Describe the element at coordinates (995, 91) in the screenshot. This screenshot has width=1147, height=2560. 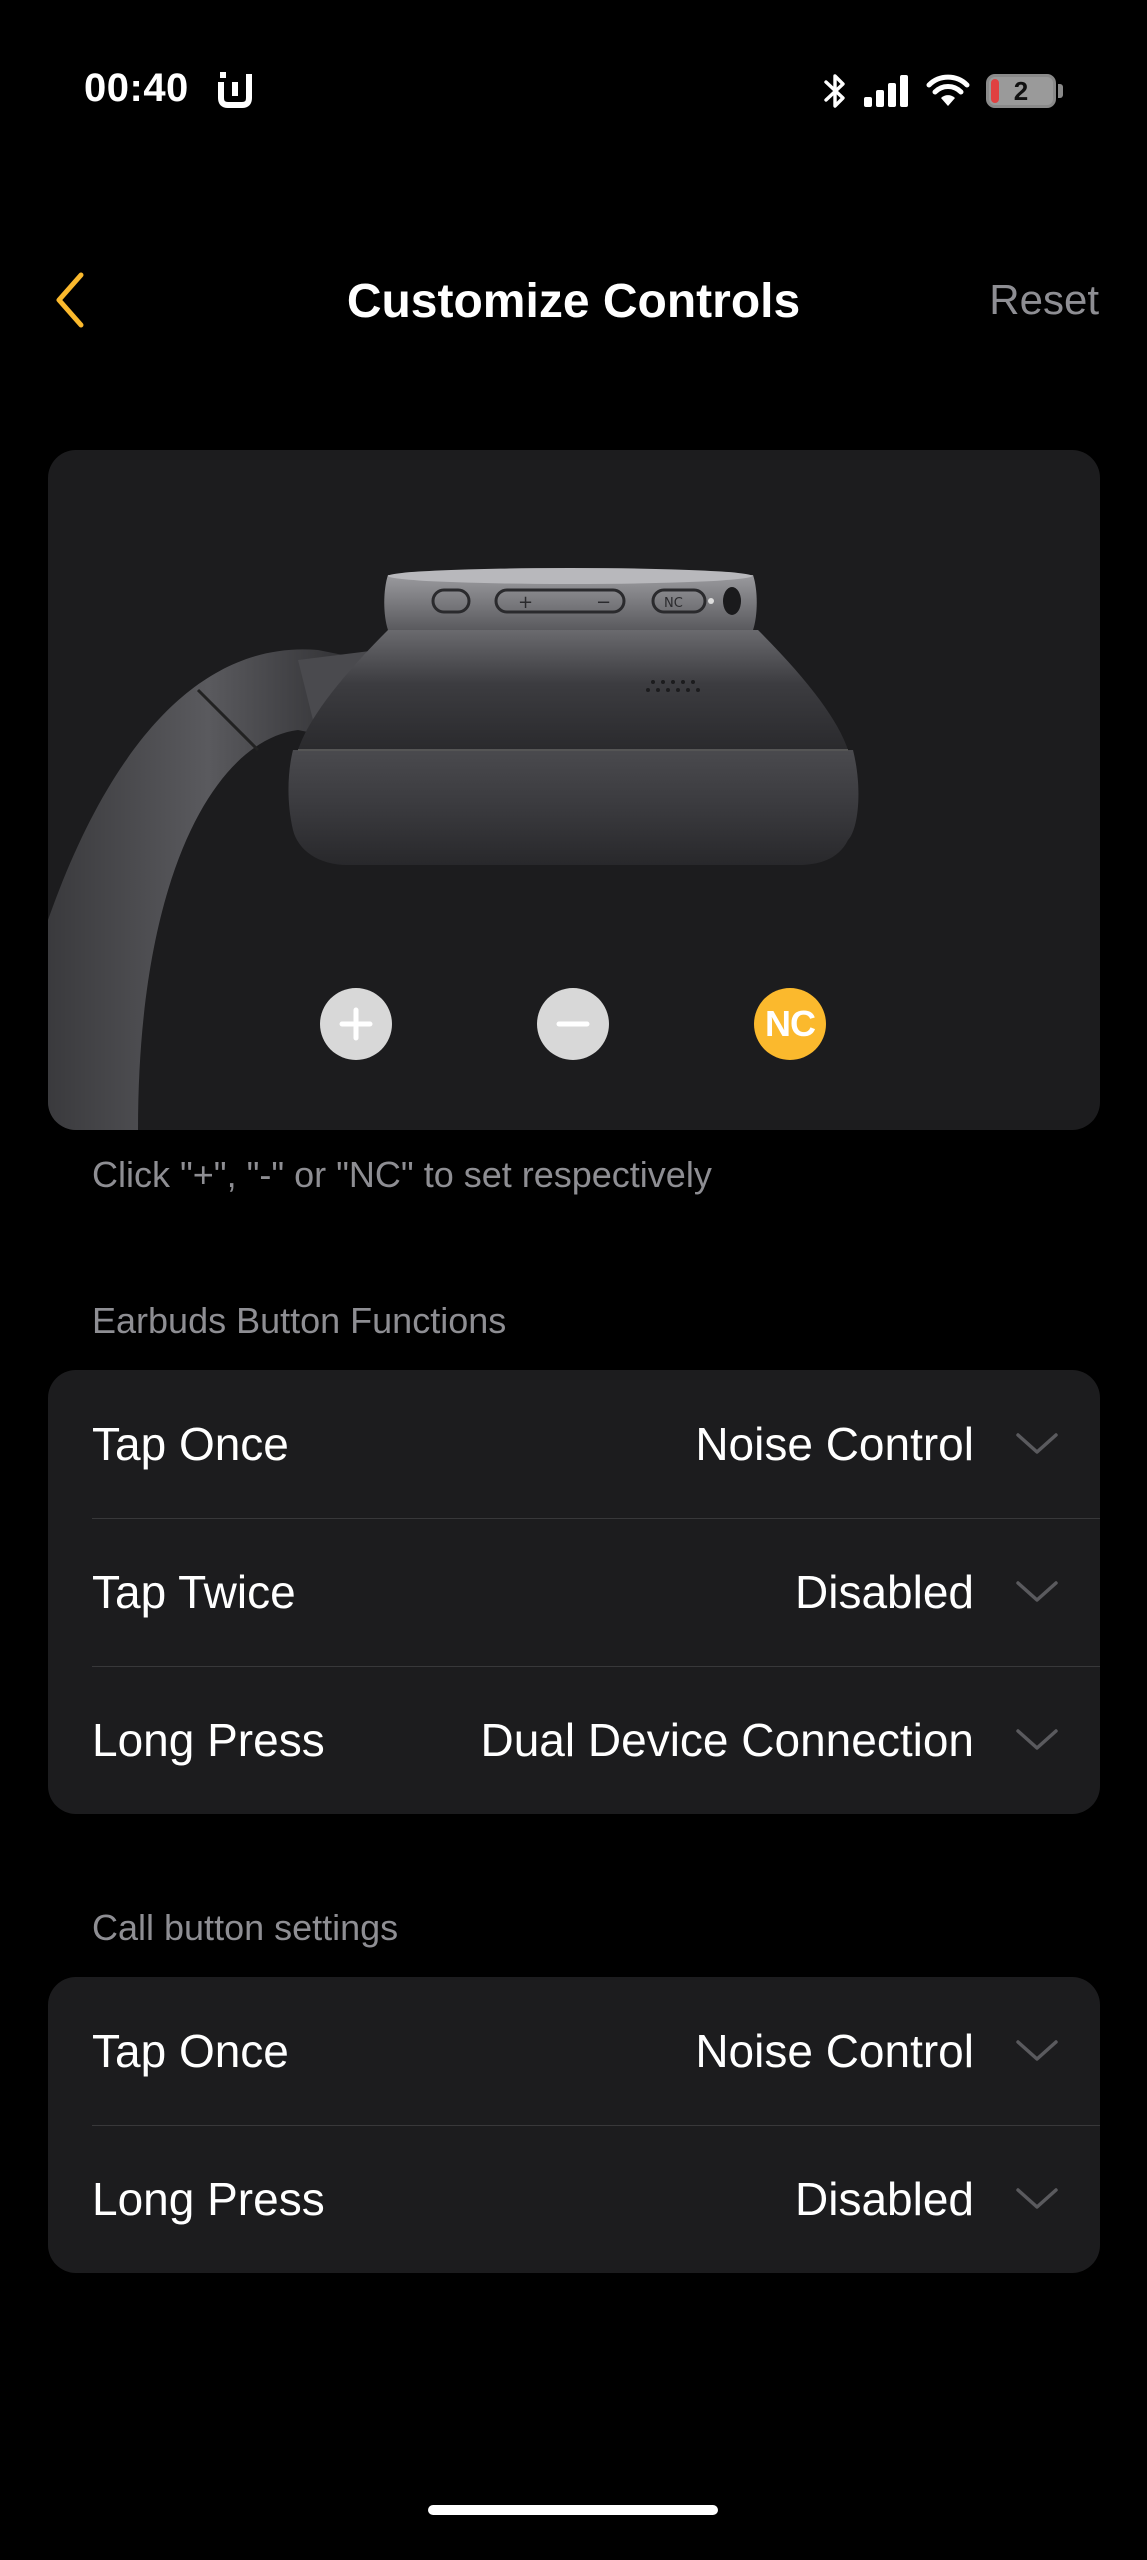
I see `battery-fill` at that location.